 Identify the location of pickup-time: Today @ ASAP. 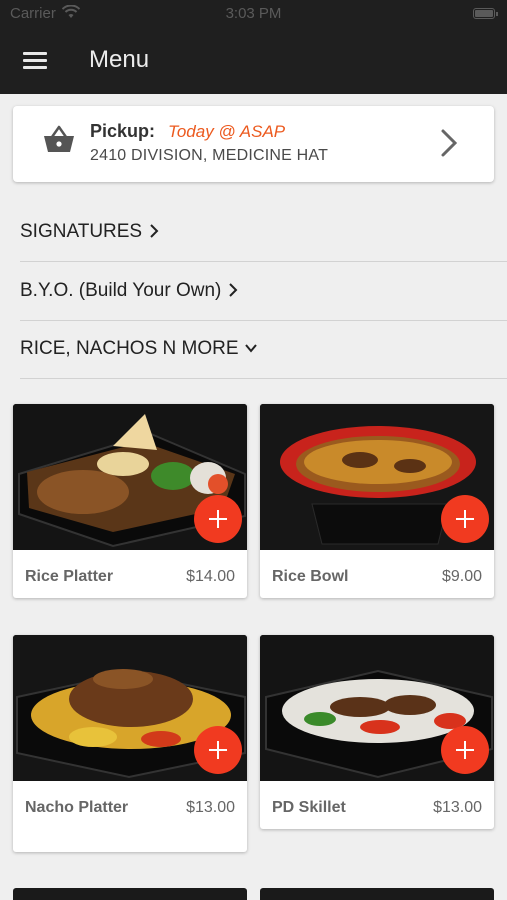
(227, 131).